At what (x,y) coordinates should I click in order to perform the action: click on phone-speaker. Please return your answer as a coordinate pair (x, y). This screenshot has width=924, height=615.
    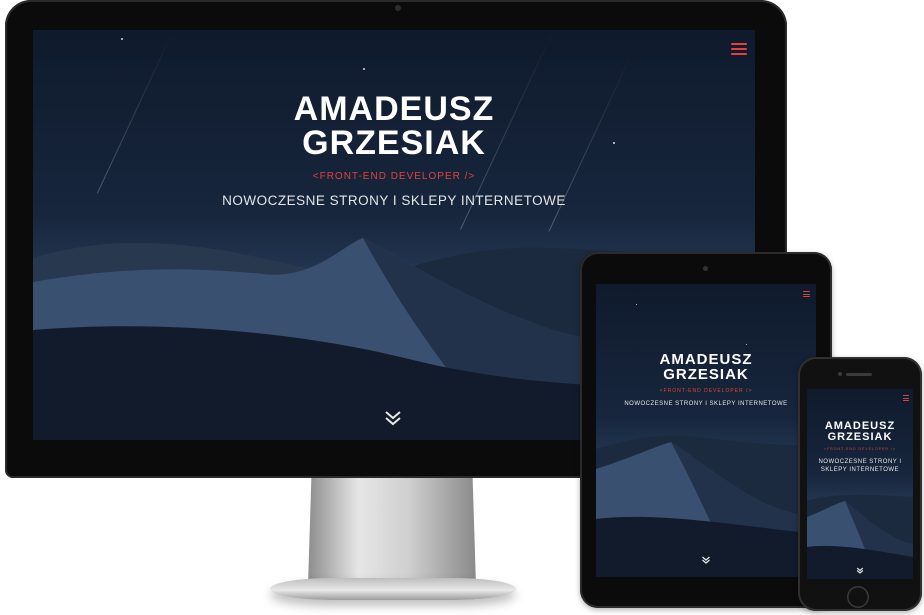
    Looking at the image, I should click on (859, 374).